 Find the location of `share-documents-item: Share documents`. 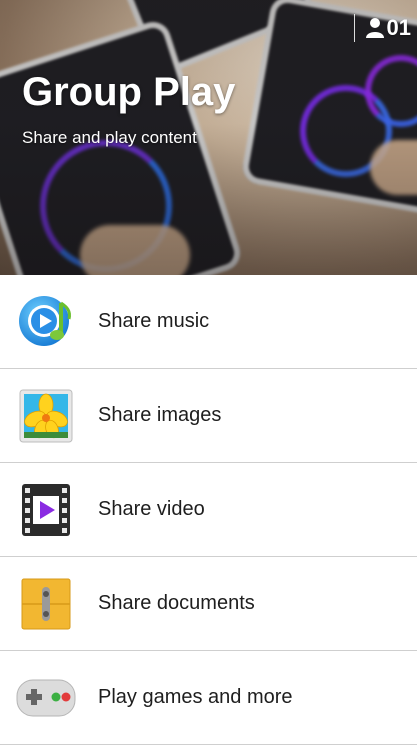

share-documents-item: Share documents is located at coordinates (208, 604).